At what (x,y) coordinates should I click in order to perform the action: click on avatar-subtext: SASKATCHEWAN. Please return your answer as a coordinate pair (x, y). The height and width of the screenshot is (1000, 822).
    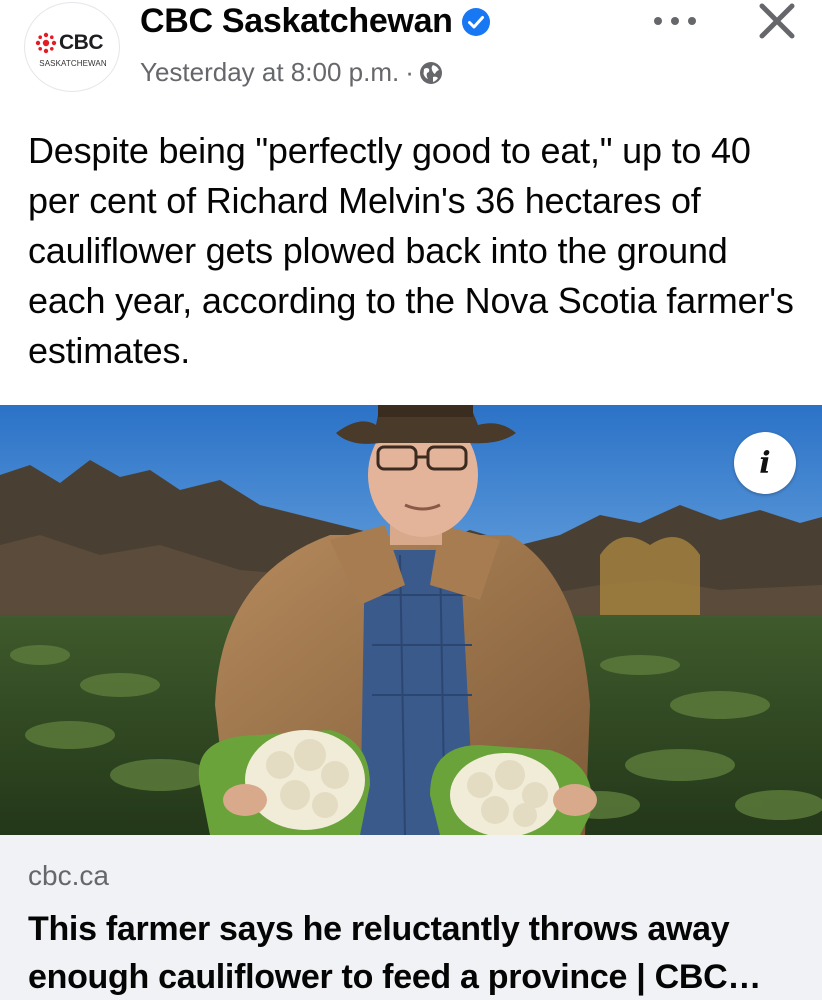
    Looking at the image, I should click on (73, 63).